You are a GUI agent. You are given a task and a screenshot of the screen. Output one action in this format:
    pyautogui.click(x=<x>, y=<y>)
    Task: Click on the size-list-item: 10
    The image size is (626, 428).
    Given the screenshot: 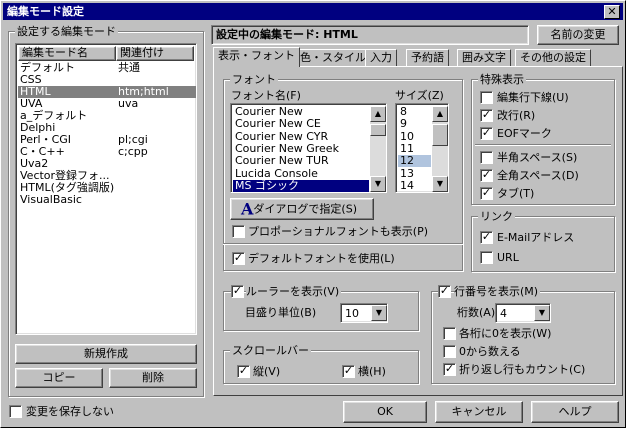 What is the action you would take?
    pyautogui.click(x=414, y=136)
    